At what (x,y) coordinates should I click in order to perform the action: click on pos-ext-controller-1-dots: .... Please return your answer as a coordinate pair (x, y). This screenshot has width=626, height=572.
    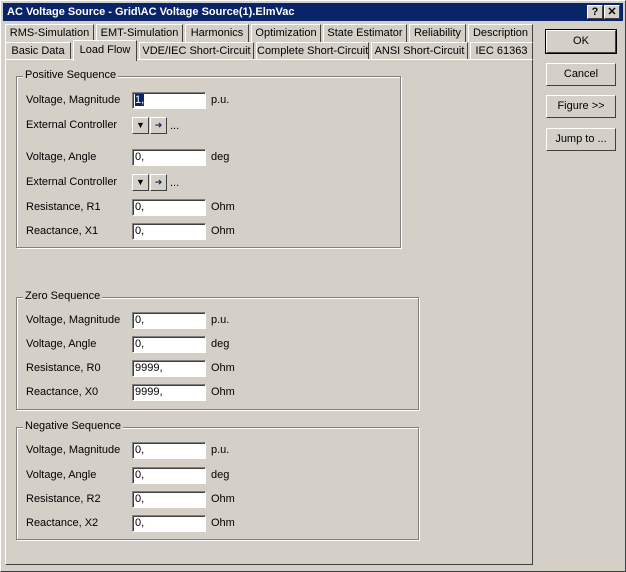
    Looking at the image, I should click on (174, 126).